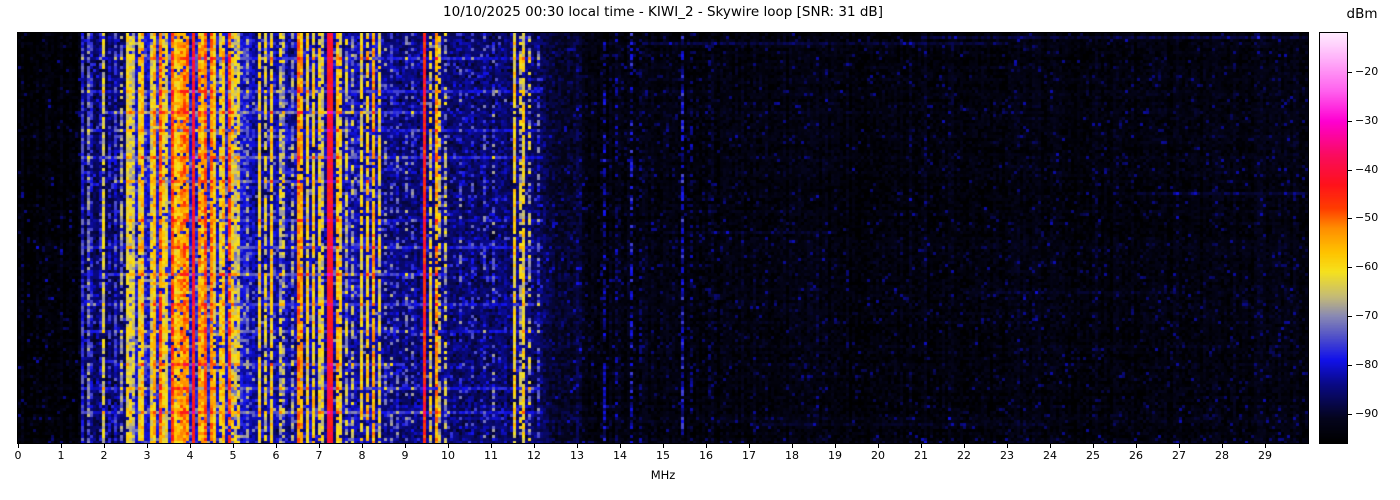 This screenshot has width=1400, height=500. What do you see at coordinates (147, 455) in the screenshot?
I see `x-tick-label: 3` at bounding box center [147, 455].